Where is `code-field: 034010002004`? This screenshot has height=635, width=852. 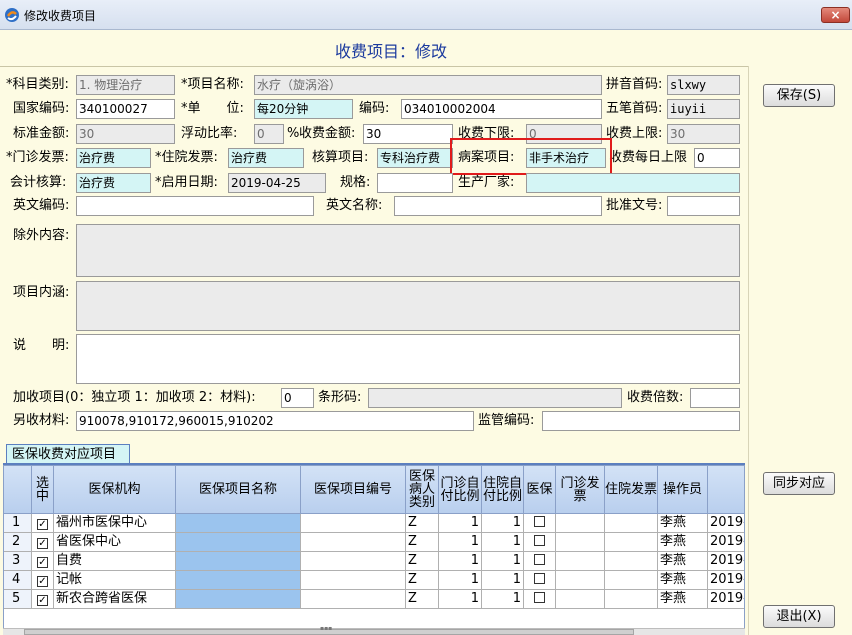
code-field: 034010002004 is located at coordinates (501, 109).